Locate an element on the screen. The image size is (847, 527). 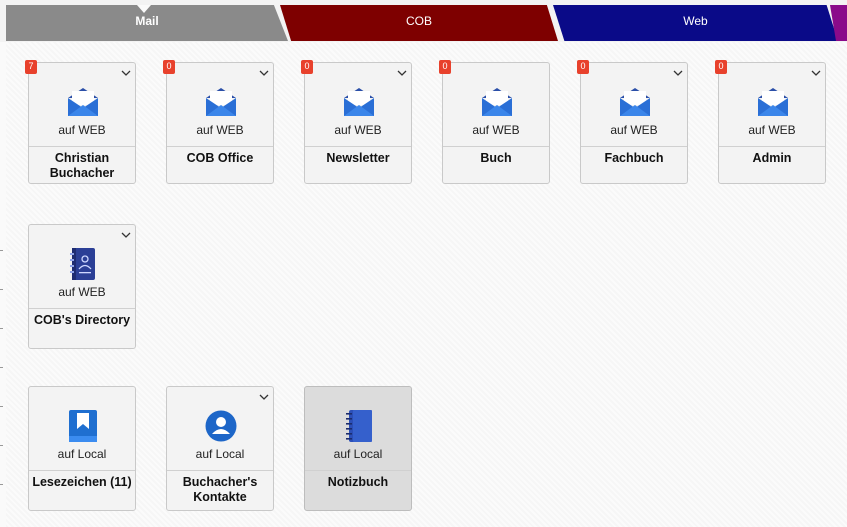
tile-cob-office: 0 auf WEB COB Office is located at coordinates (218, 122).